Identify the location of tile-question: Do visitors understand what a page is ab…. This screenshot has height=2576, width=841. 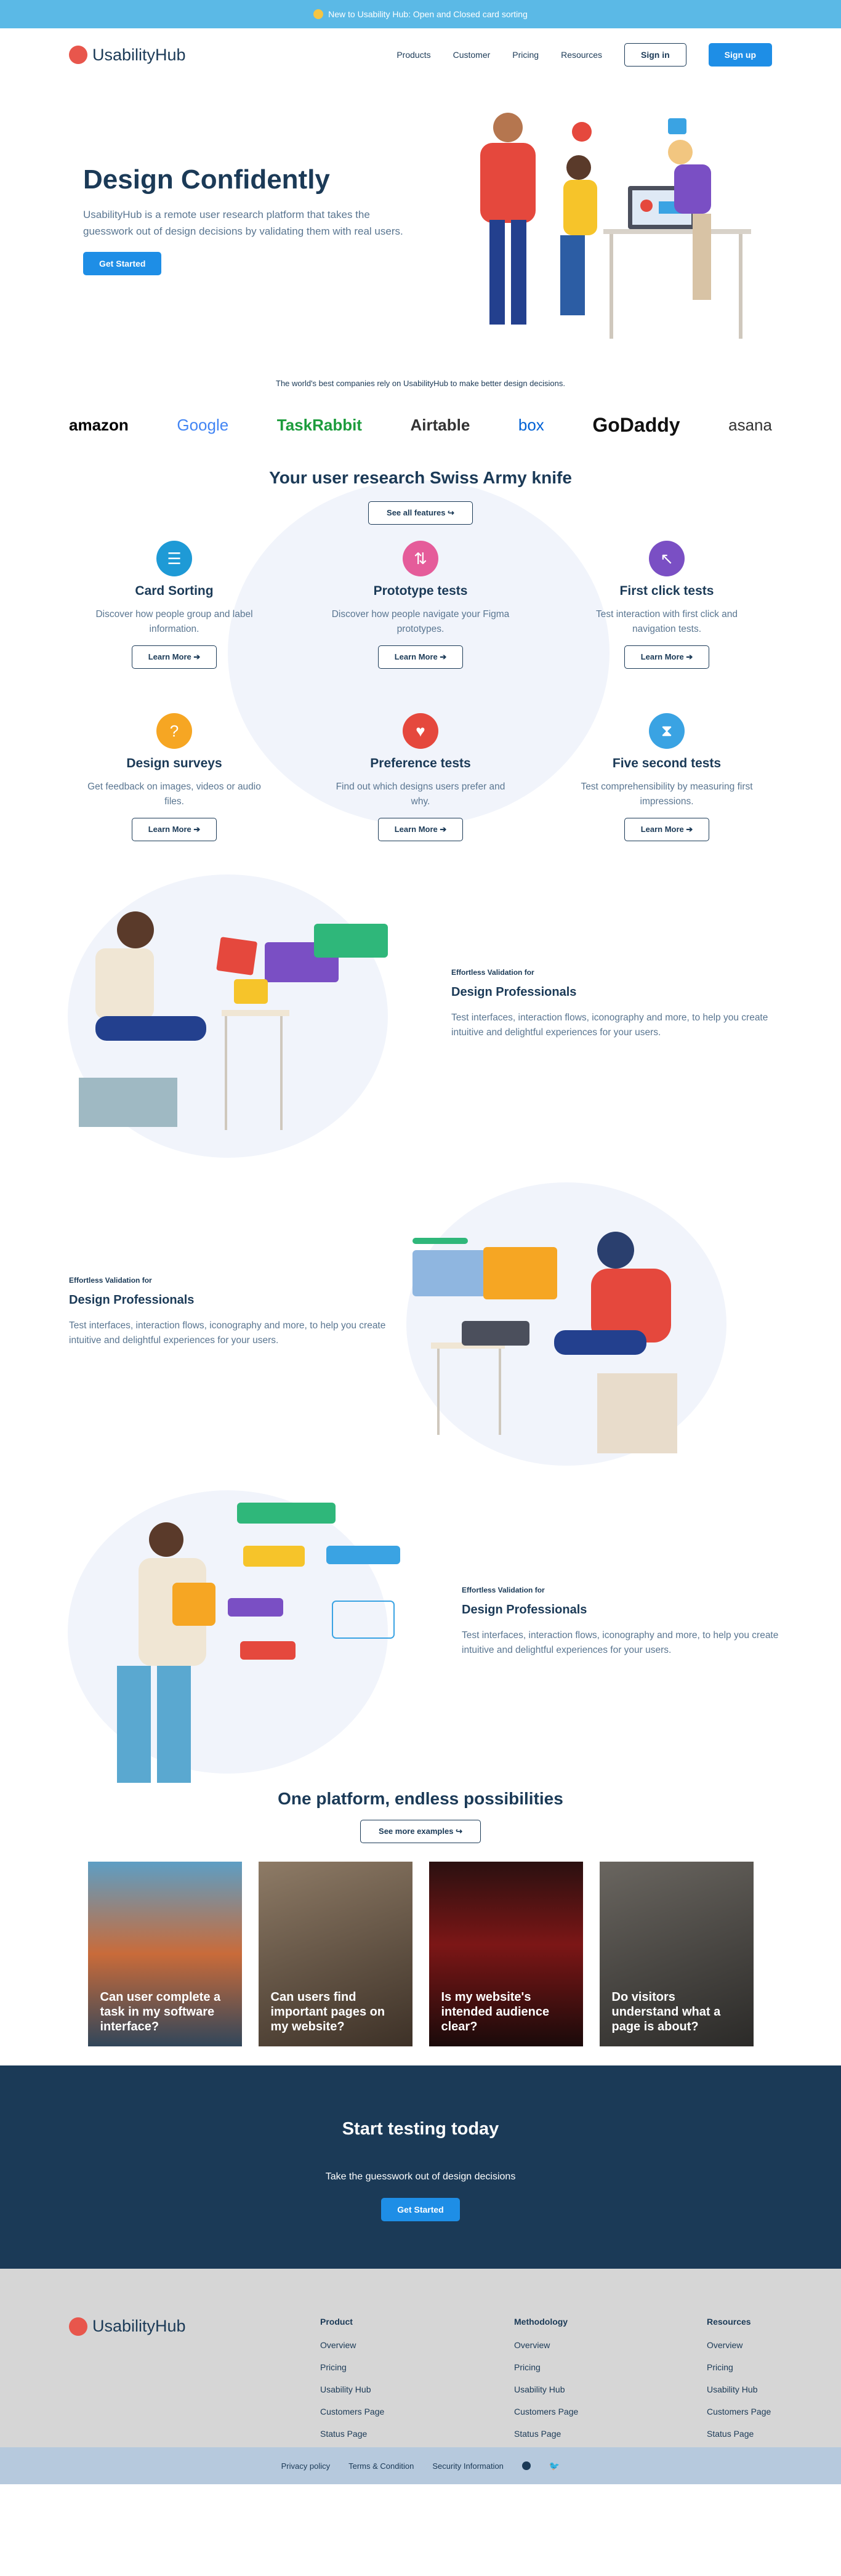
(666, 2011).